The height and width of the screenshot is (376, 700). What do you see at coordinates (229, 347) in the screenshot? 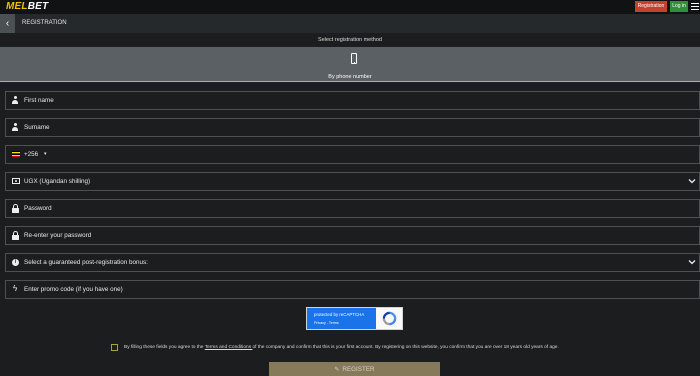
I see `terms-link: Terms and Conditions` at bounding box center [229, 347].